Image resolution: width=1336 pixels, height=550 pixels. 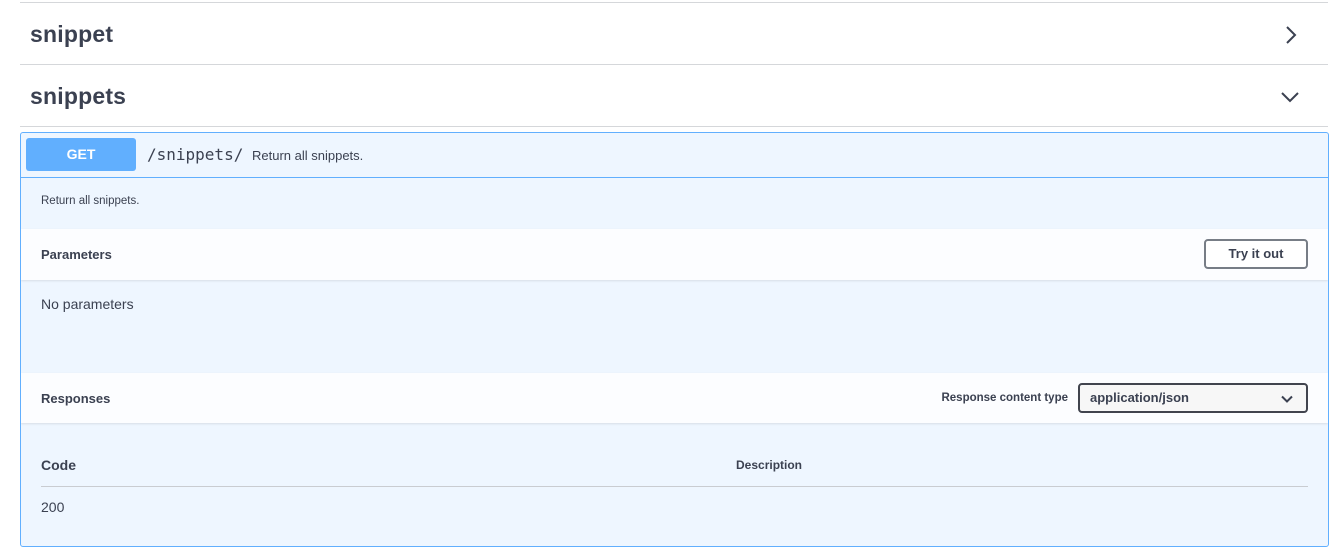 I want to click on chevron-right-icon, so click(x=1290, y=35).